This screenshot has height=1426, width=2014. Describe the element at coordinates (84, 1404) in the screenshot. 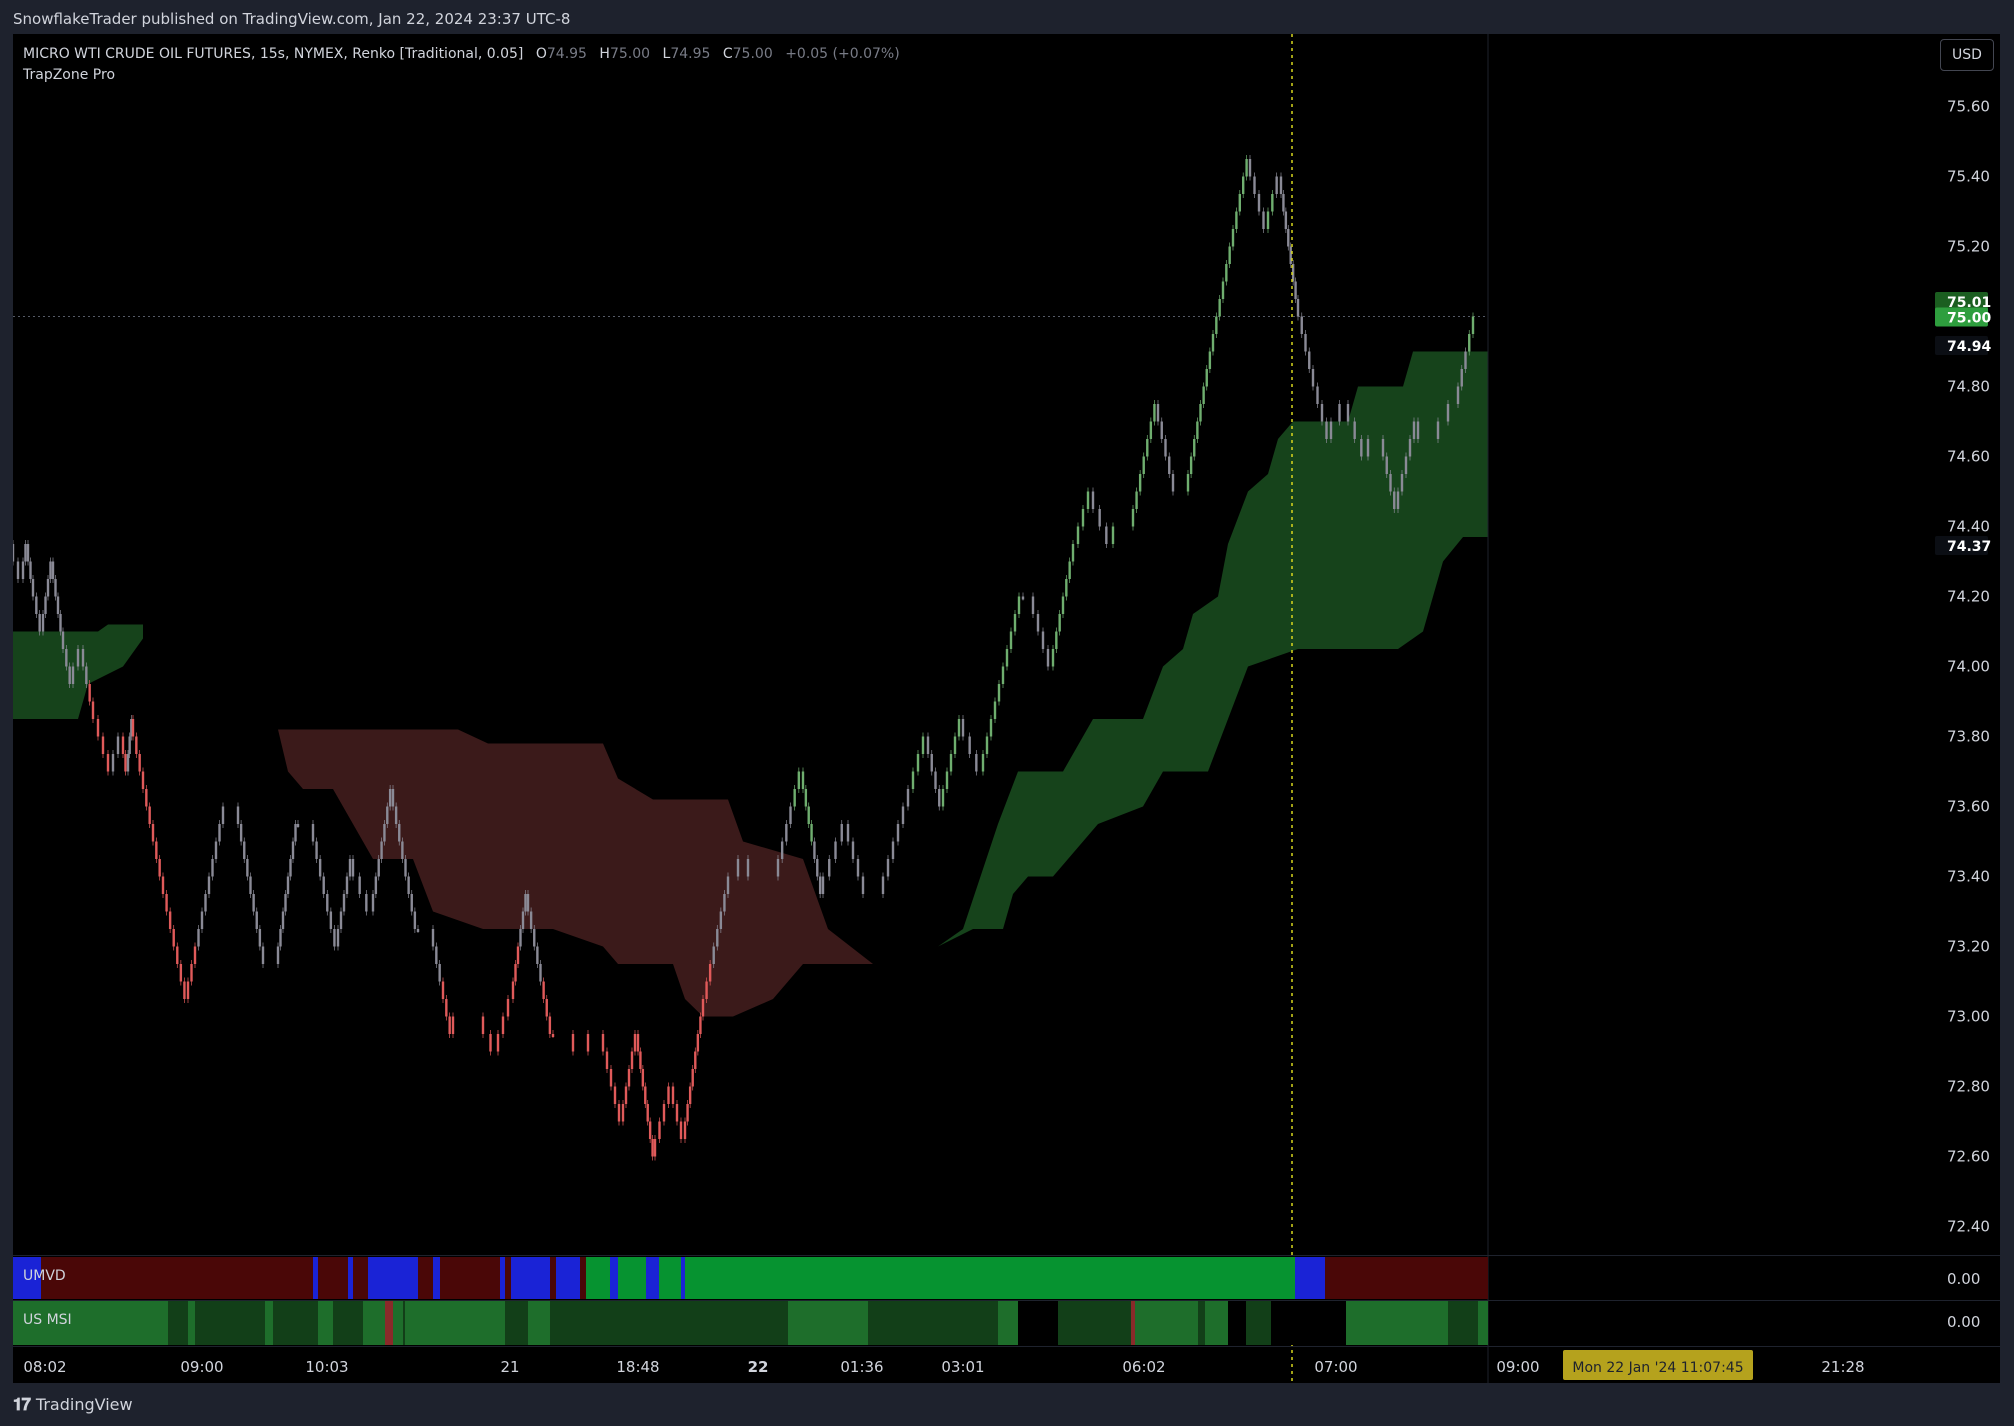

I see `footer-brand-label: TradingView` at that location.